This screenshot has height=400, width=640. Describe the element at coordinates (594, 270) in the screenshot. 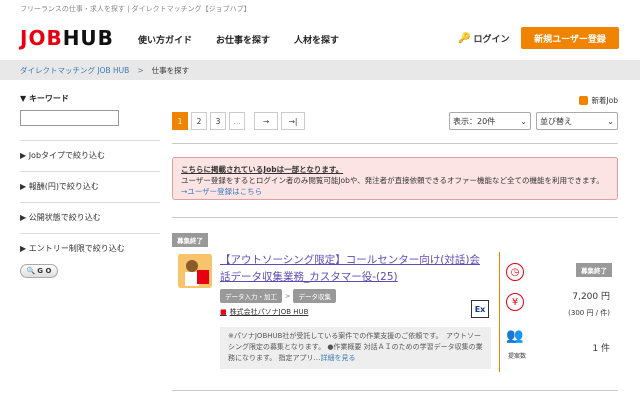

I see `status-badge: 募集終了` at that location.